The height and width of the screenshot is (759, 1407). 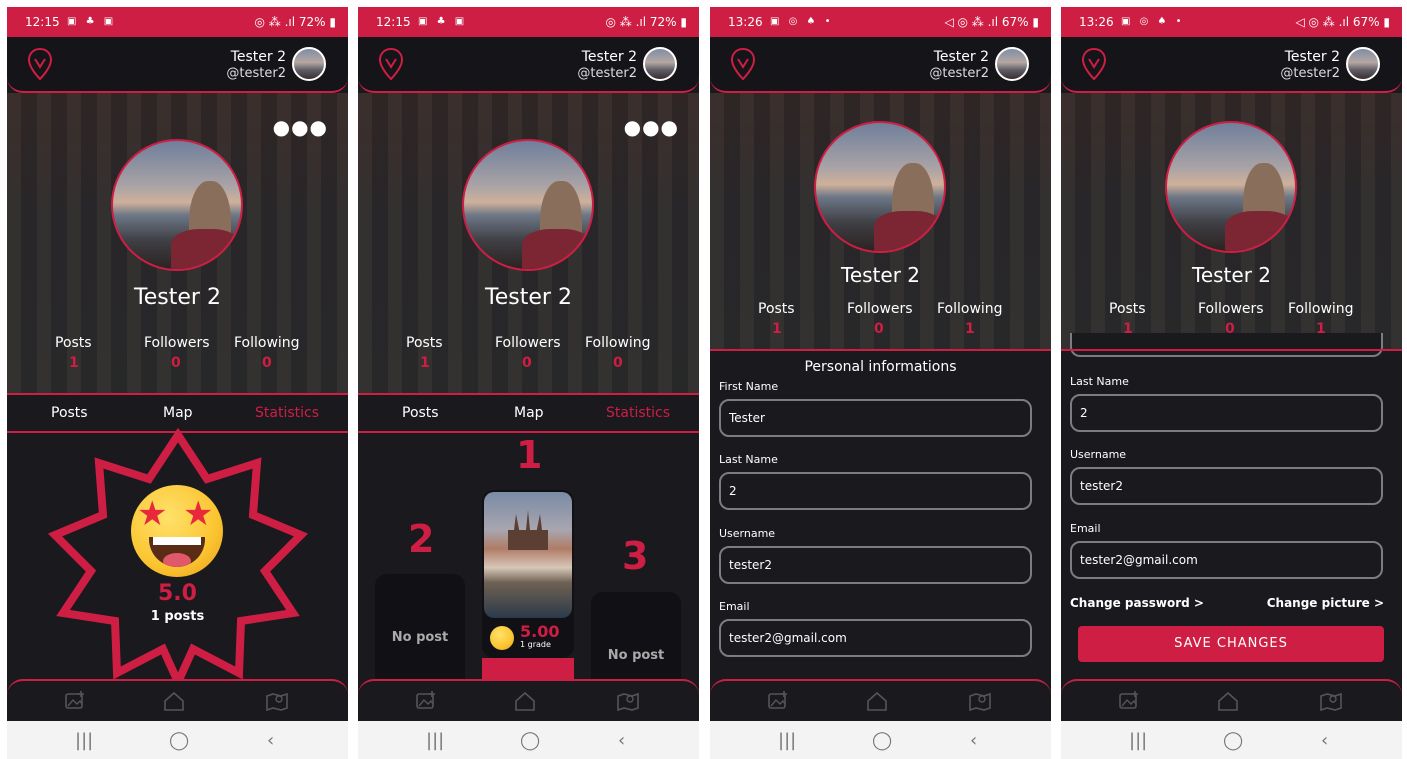 What do you see at coordinates (663, 22) in the screenshot?
I see `battery-level: 72%` at bounding box center [663, 22].